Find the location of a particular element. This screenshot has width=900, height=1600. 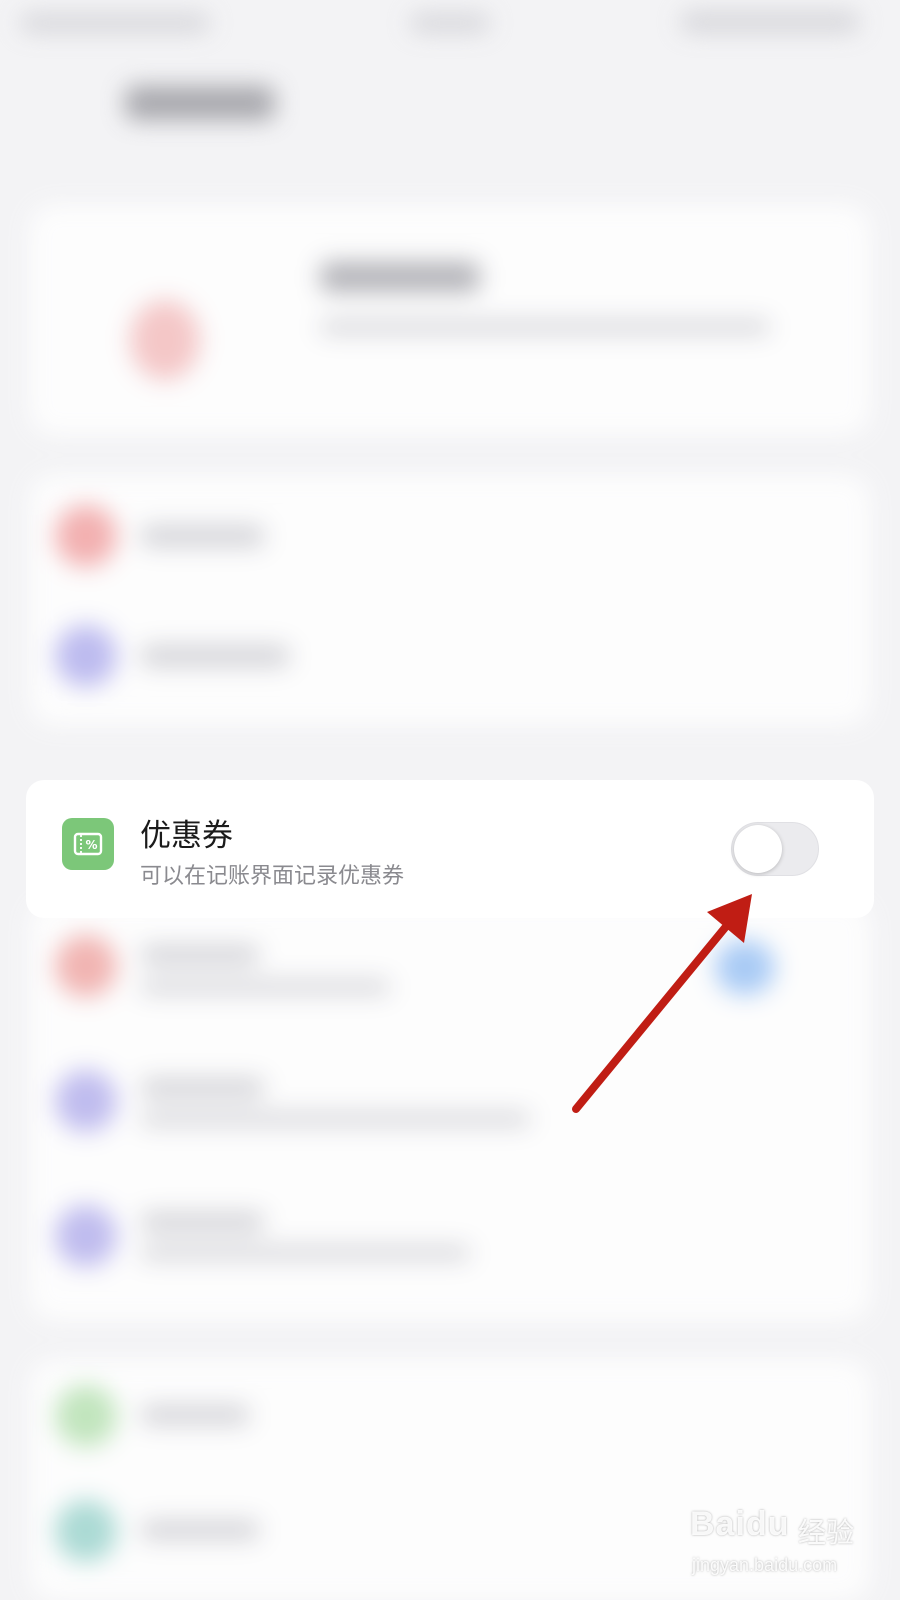

watermark-brand: Baidu is located at coordinates (740, 1524).